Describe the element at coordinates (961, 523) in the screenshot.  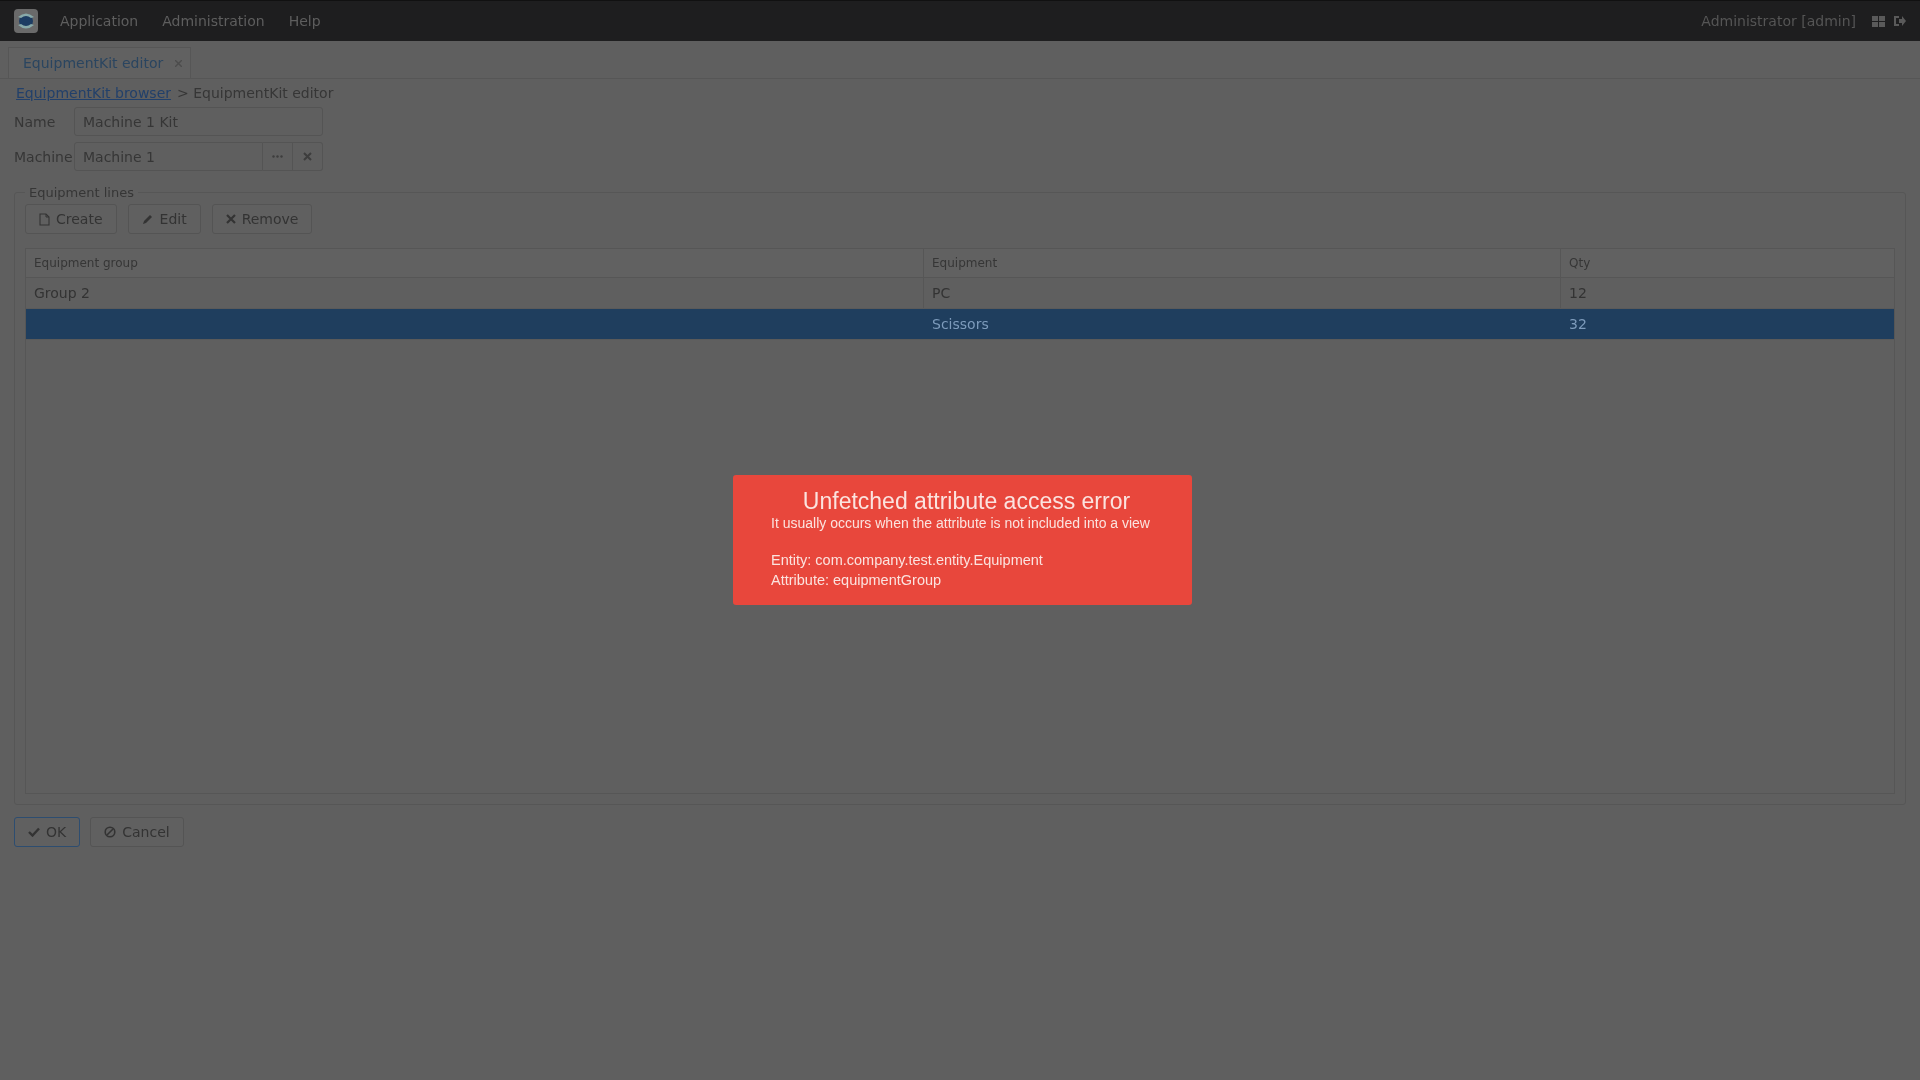
I see `notification-message: It usually occurs when the attribute is not included into a view` at that location.